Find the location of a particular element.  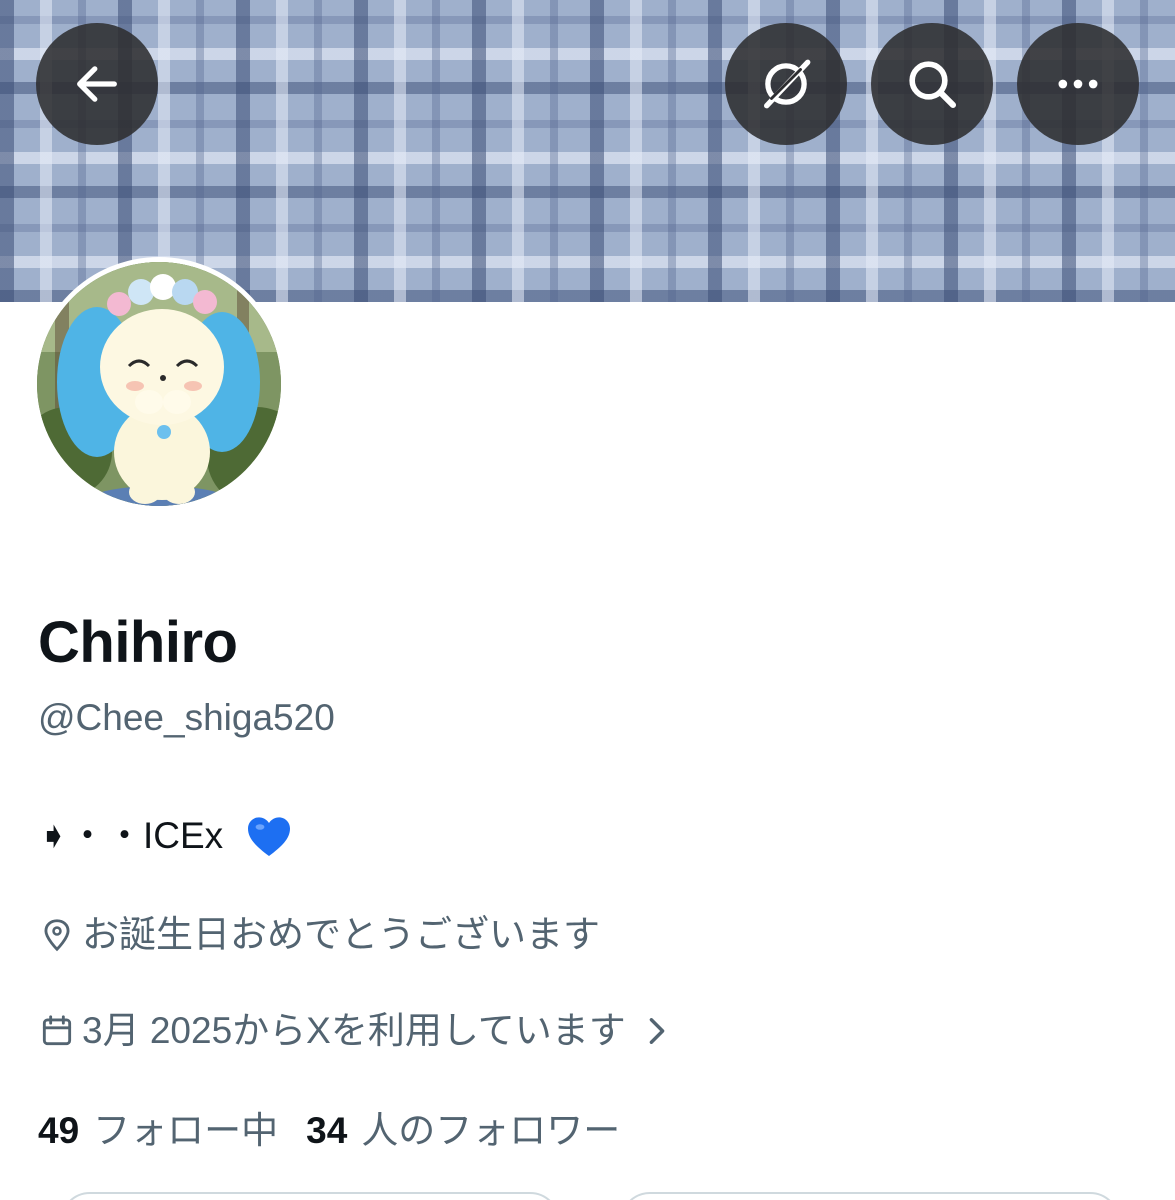

profile-bio: ➧・・ICEx is located at coordinates (165, 836).